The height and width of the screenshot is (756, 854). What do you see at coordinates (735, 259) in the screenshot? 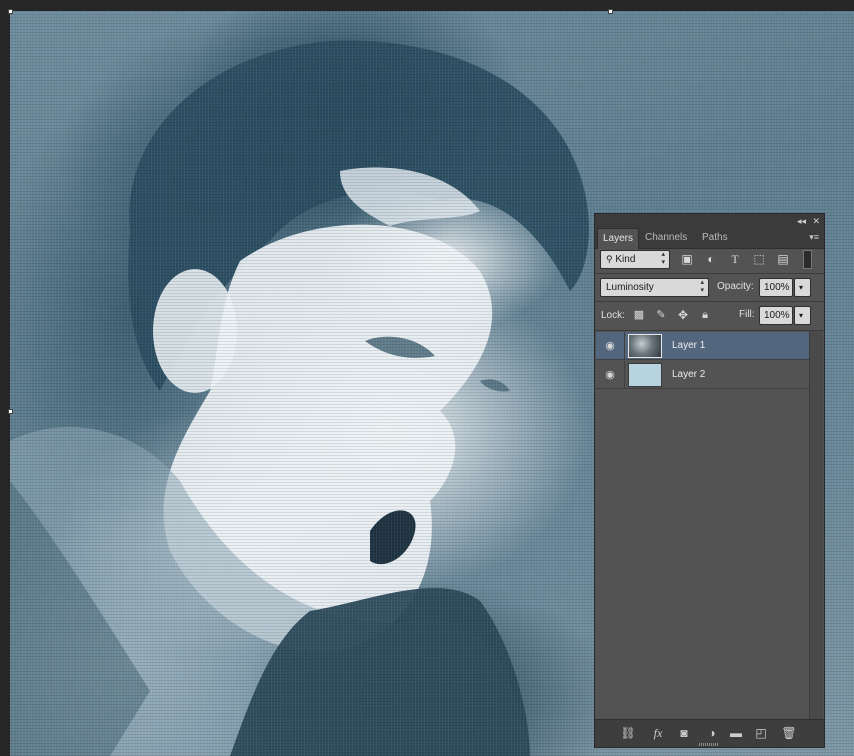
I see `type-filter-icon: T` at bounding box center [735, 259].